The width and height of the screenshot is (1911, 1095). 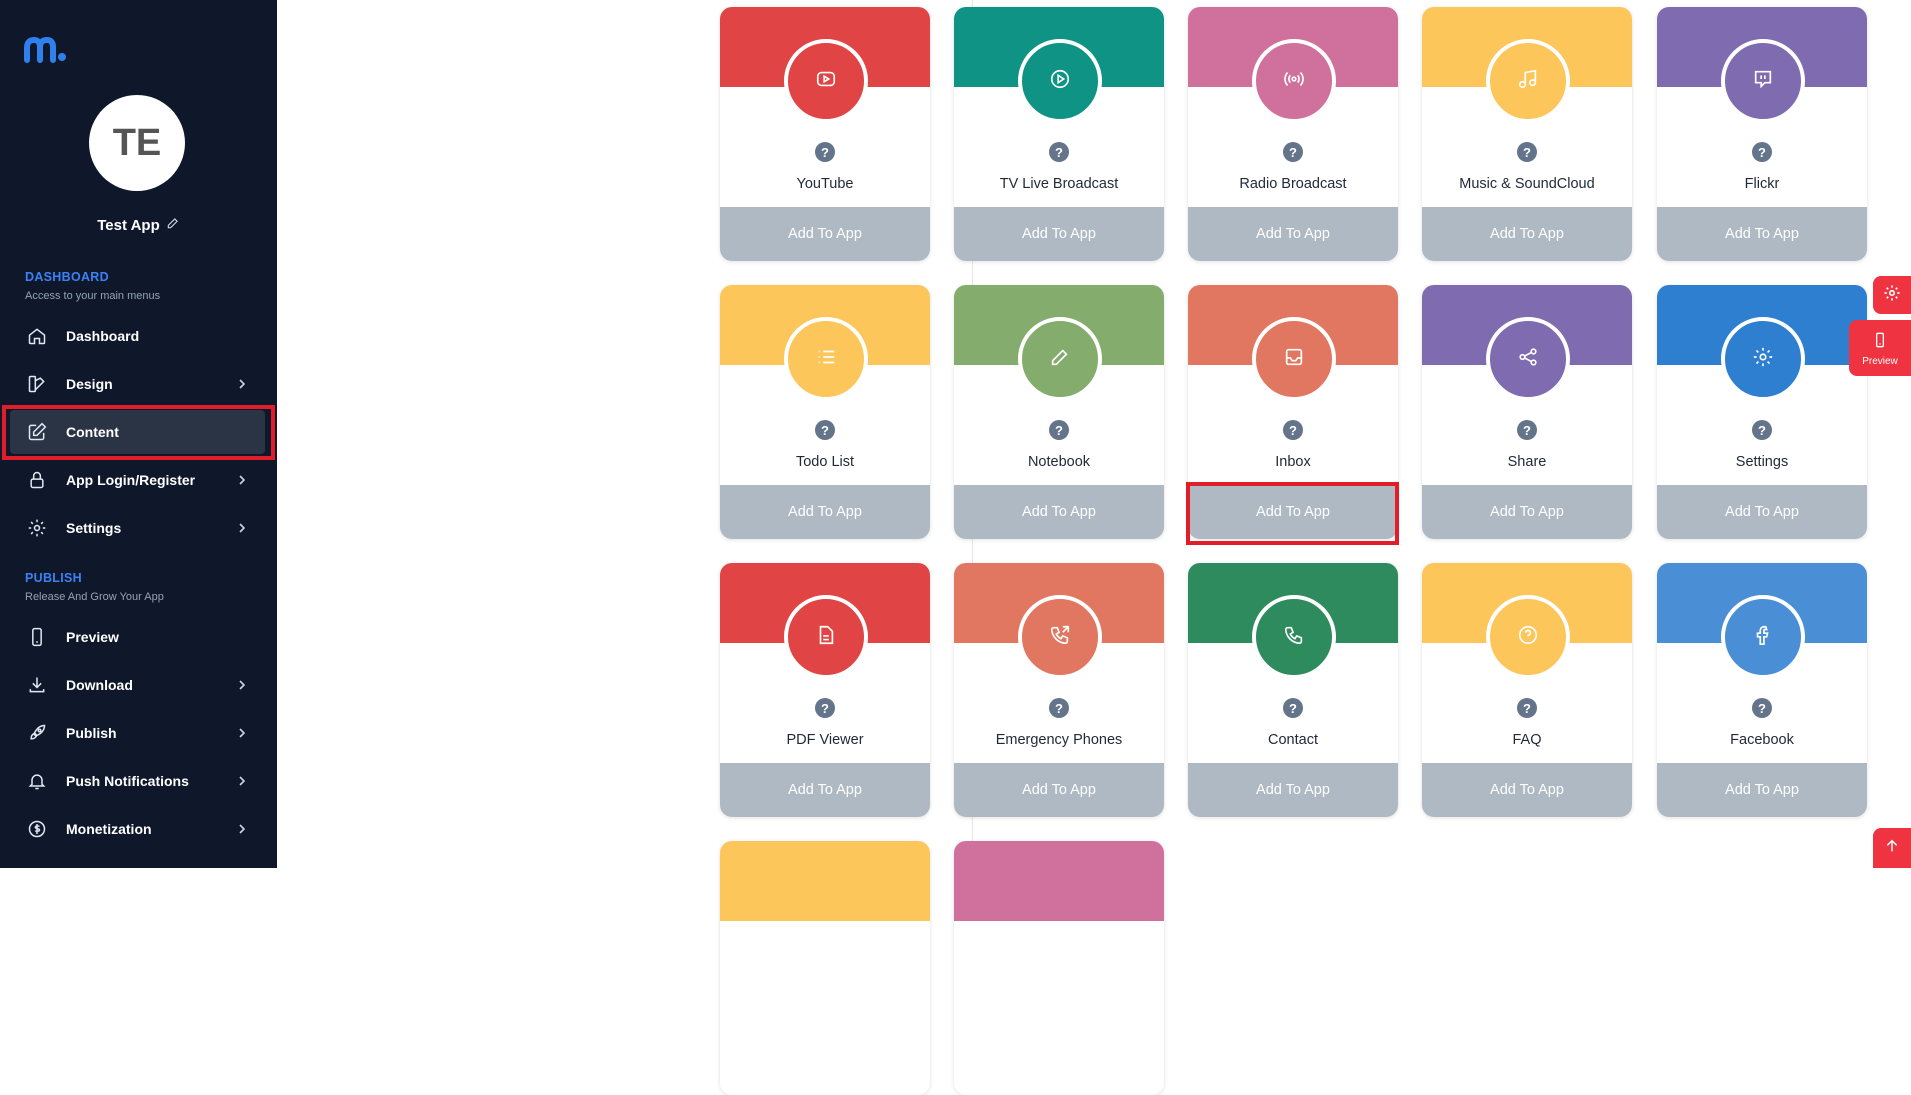 I want to click on avatar: TE, so click(x=137, y=143).